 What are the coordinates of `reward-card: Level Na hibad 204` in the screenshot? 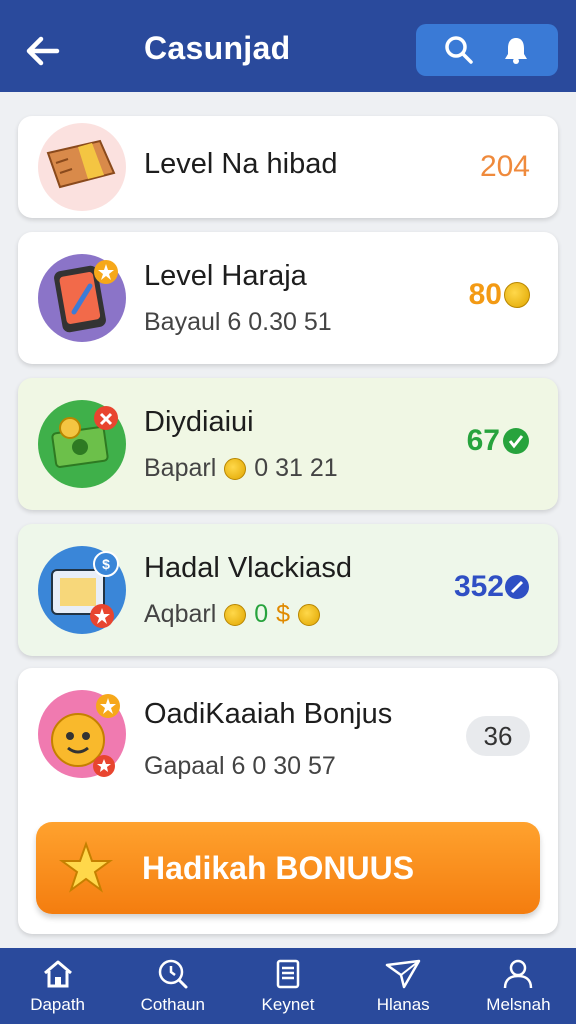 It's located at (288, 167).